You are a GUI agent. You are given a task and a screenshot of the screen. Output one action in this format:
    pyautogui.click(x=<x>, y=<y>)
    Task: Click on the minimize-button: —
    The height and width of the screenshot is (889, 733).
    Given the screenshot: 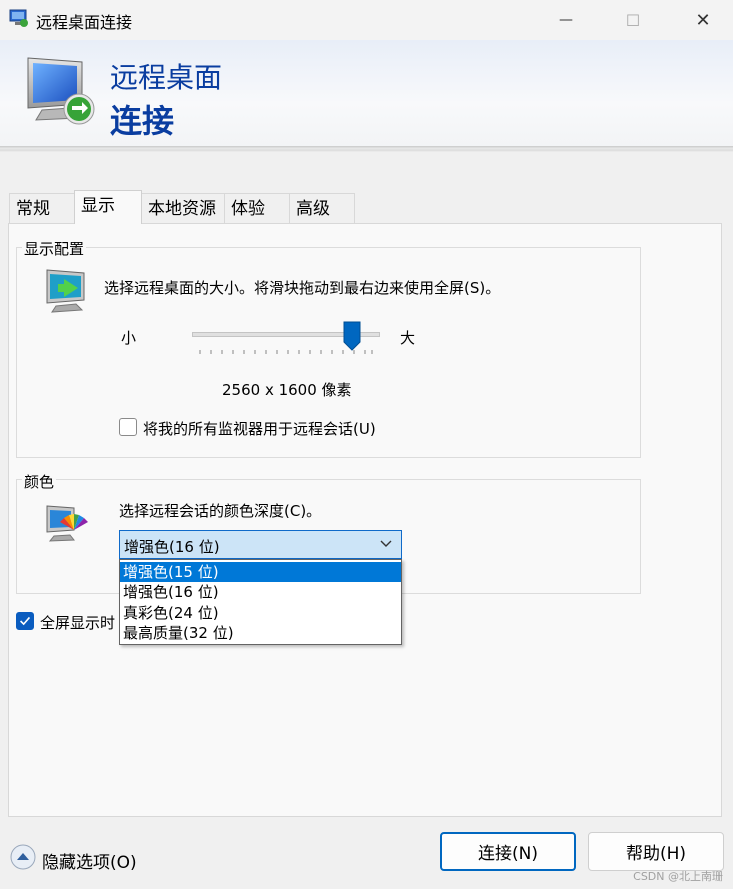 What is the action you would take?
    pyautogui.click(x=566, y=20)
    